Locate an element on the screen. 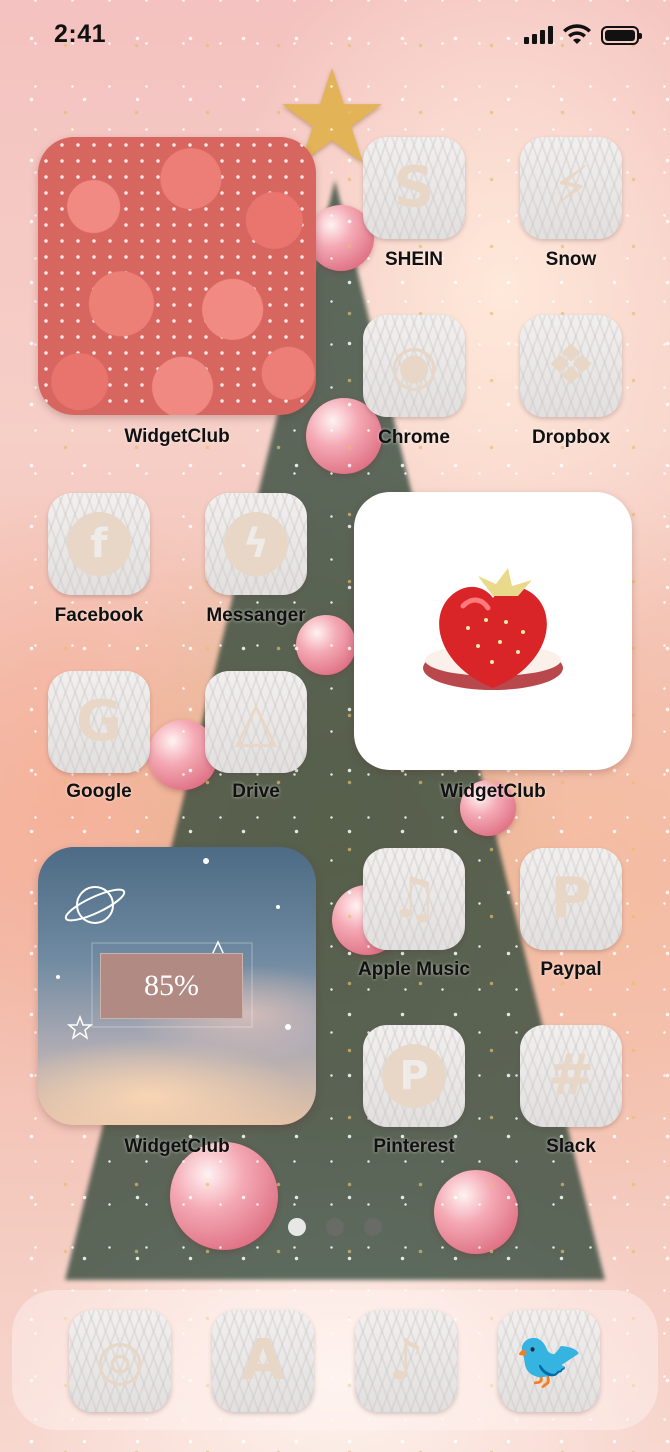 This screenshot has height=1452, width=670. app-label: Drive is located at coordinates (256, 791).